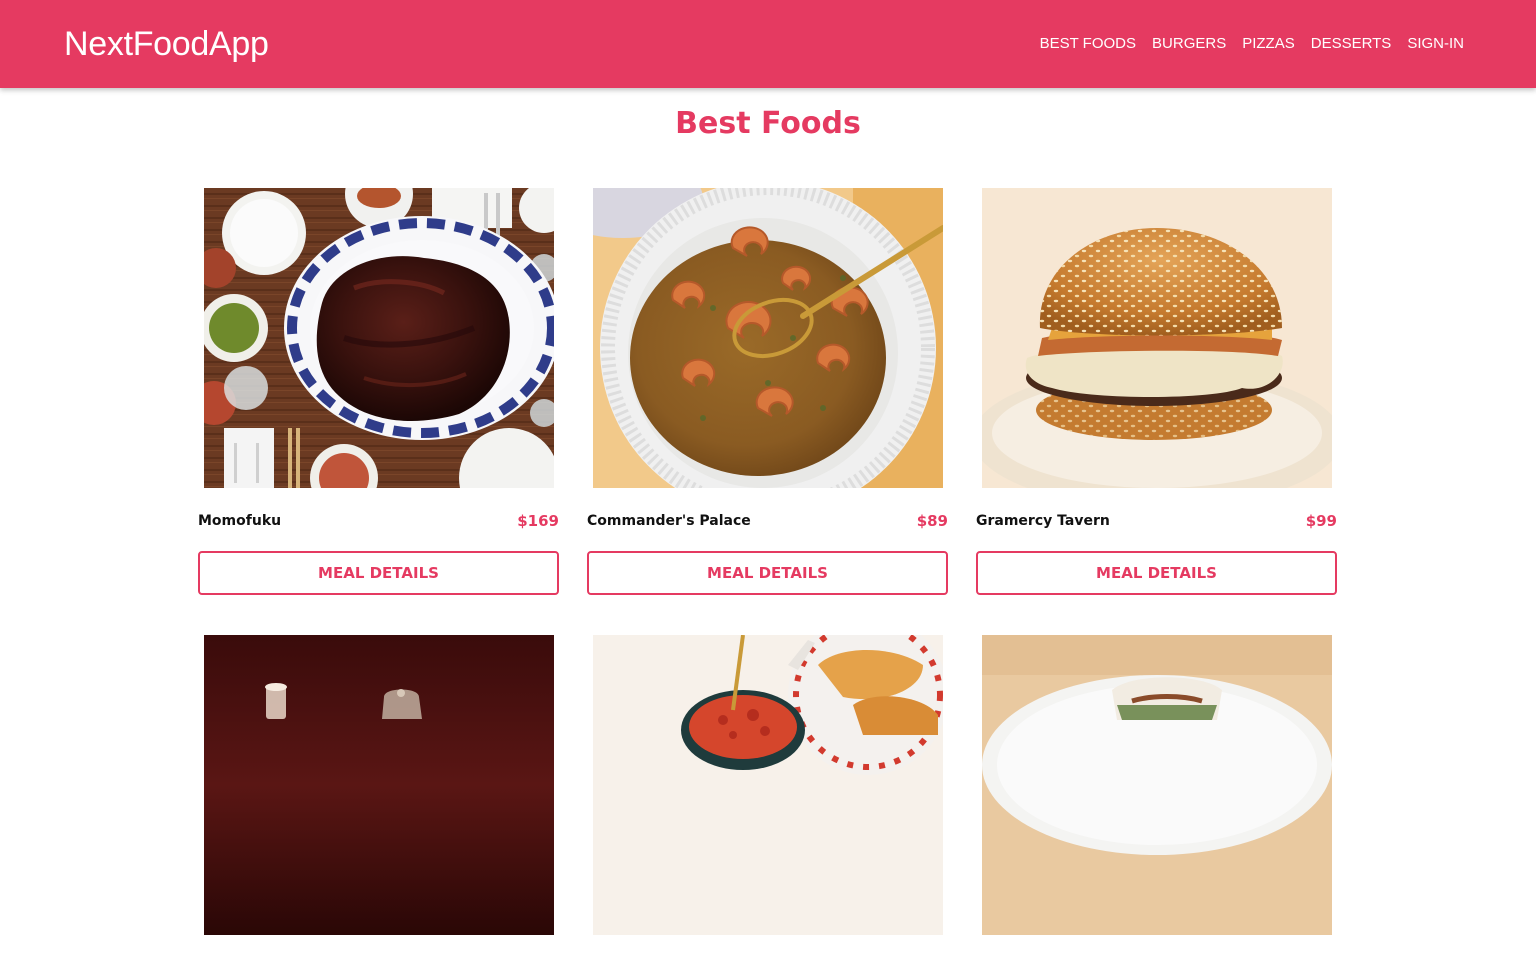 The image size is (1536, 979). What do you see at coordinates (1088, 44) in the screenshot?
I see `nav-link-best-foods: BEST FOODS` at bounding box center [1088, 44].